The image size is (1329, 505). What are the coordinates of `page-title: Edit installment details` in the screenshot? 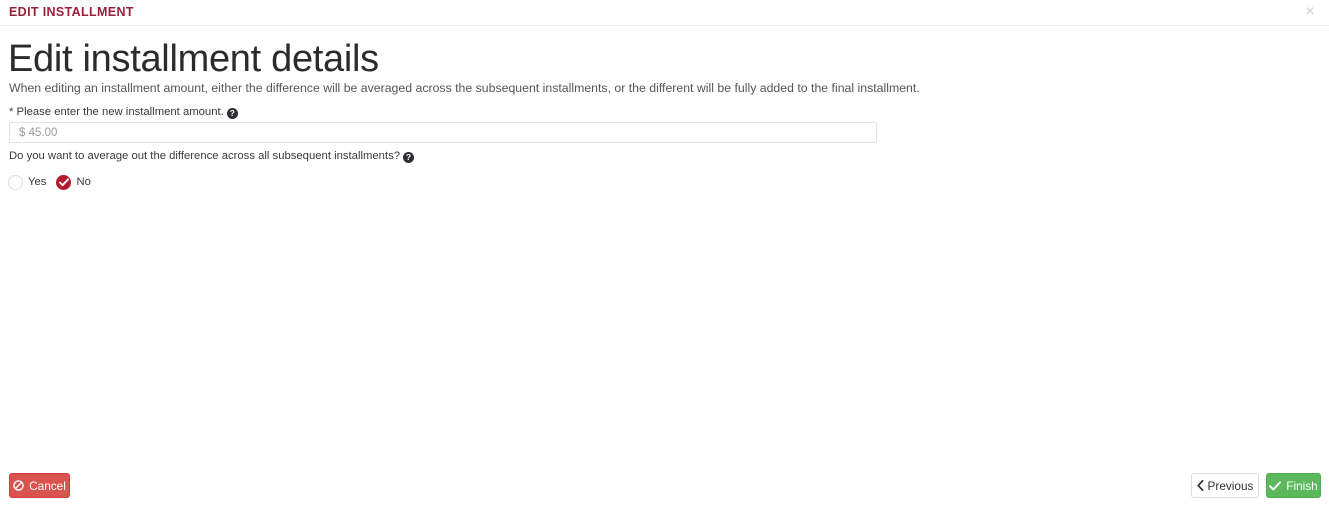 It's located at (193, 59).